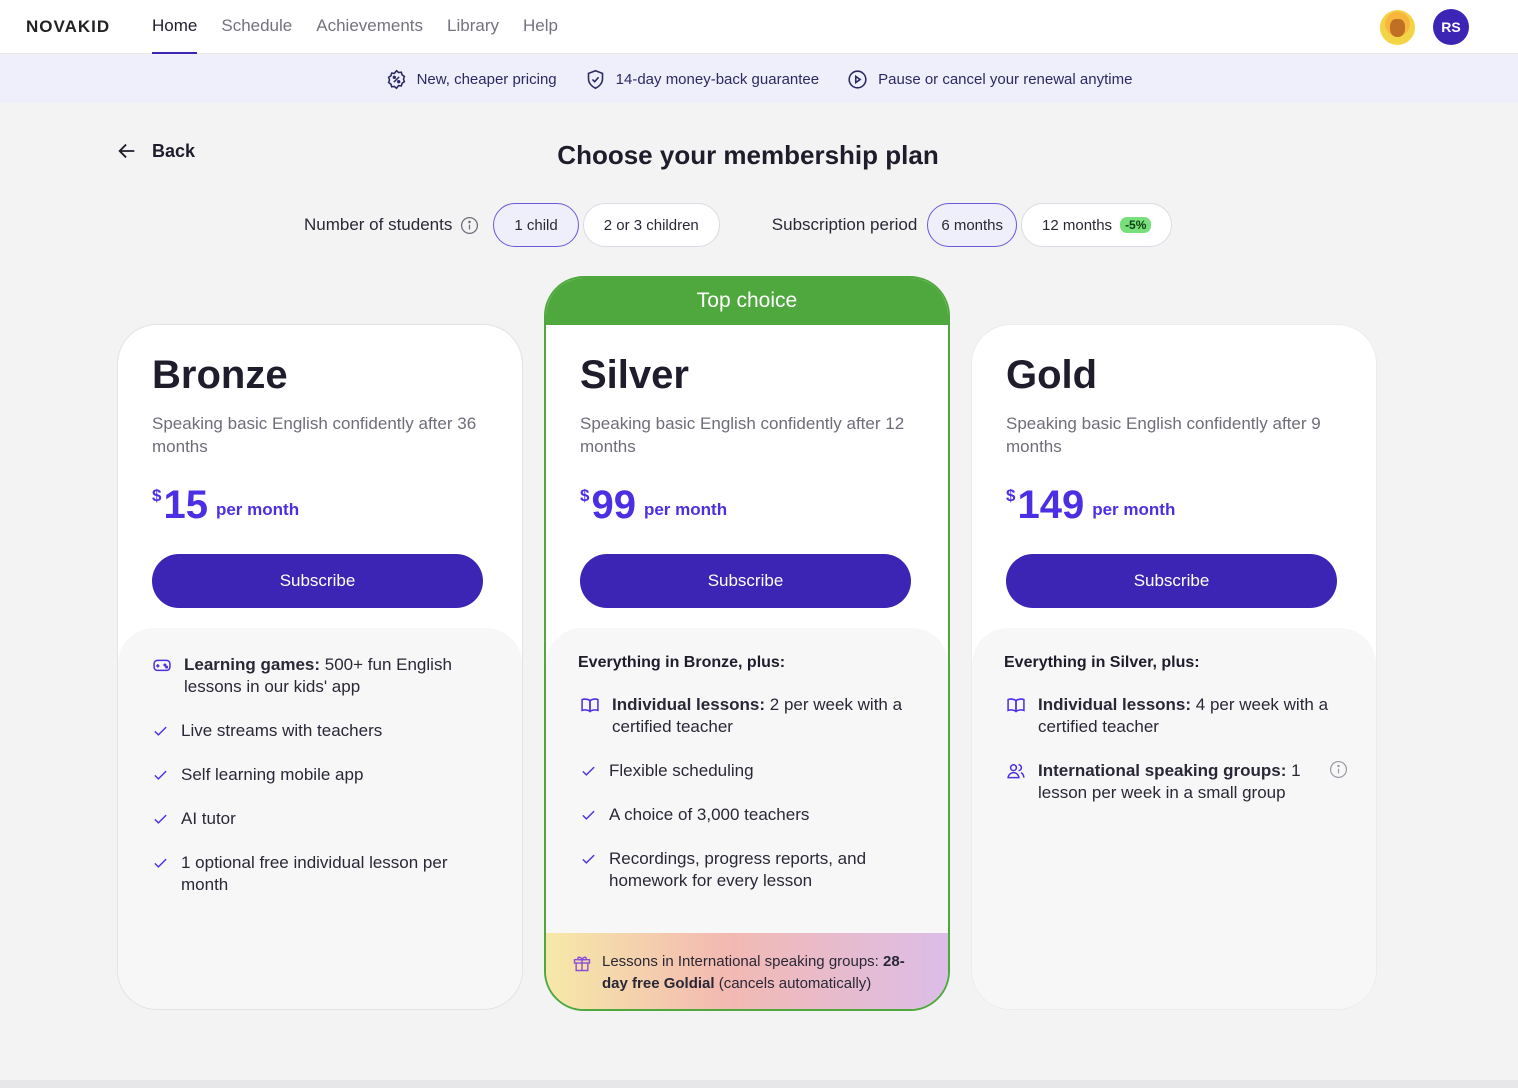 The image size is (1518, 1088). I want to click on gamepad-icon, so click(162, 665).